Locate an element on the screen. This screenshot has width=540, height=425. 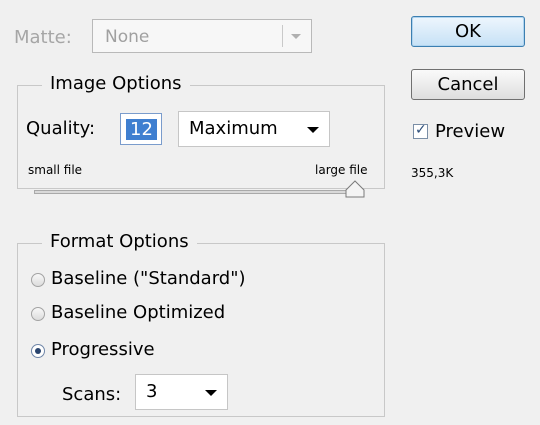
matte-label: Matte: is located at coordinates (43, 37).